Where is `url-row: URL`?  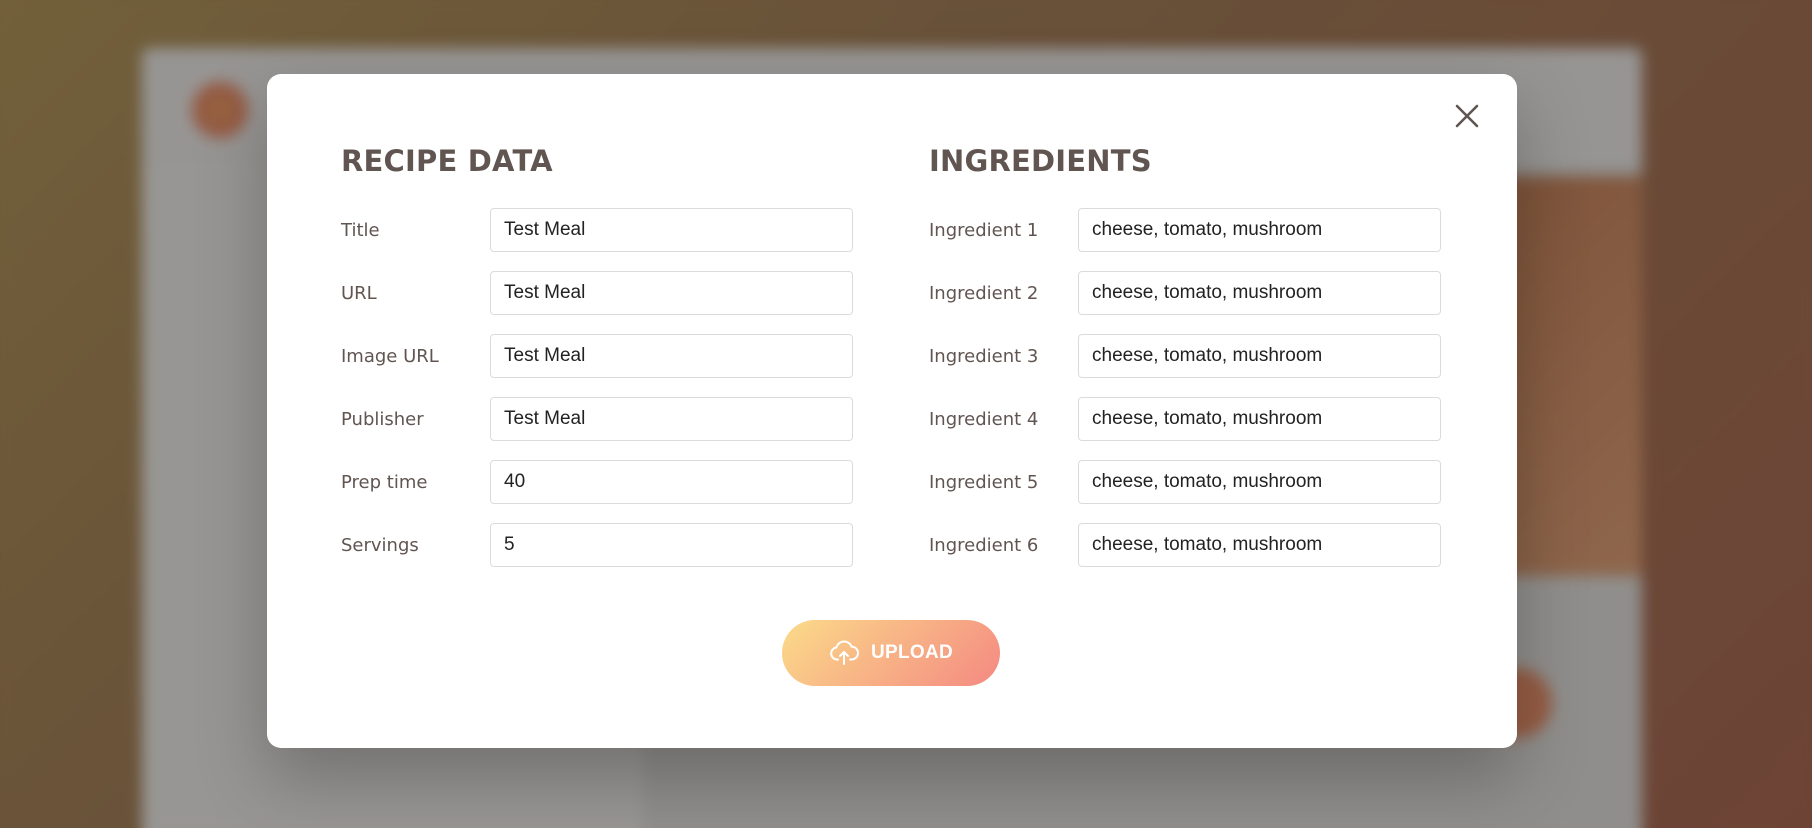 url-row: URL is located at coordinates (597, 293).